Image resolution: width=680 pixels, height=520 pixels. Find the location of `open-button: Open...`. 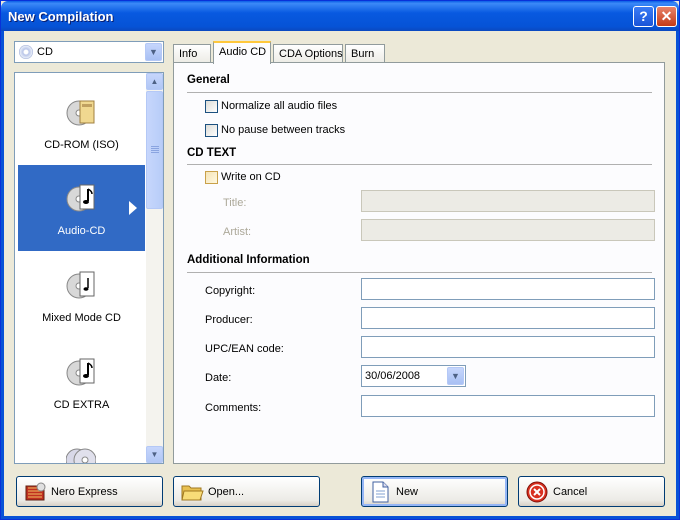

open-button: Open... is located at coordinates (246, 491).